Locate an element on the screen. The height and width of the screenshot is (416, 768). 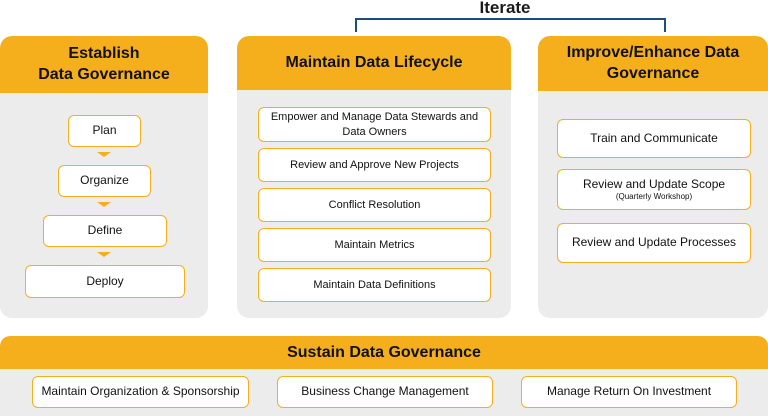
conflict-resolution-box: Conflict Resolution is located at coordinates (374, 205).